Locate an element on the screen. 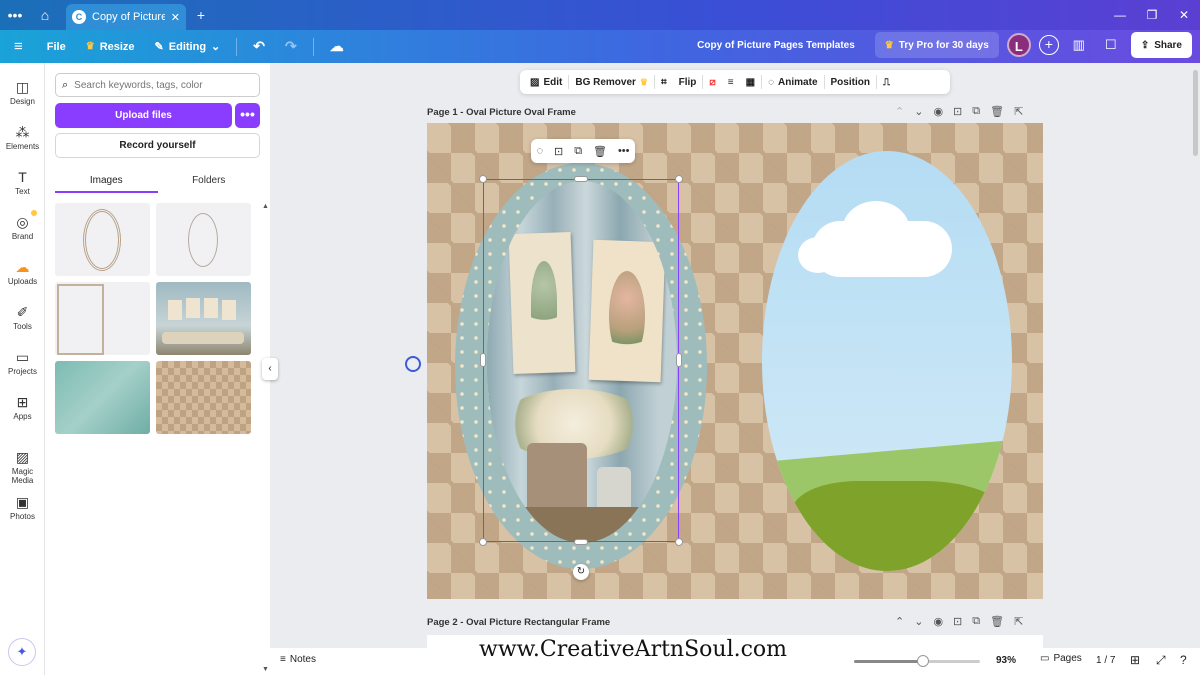 Image resolution: width=1200 pixels, height=675 pixels. tab-folders: Folders is located at coordinates (209, 182).